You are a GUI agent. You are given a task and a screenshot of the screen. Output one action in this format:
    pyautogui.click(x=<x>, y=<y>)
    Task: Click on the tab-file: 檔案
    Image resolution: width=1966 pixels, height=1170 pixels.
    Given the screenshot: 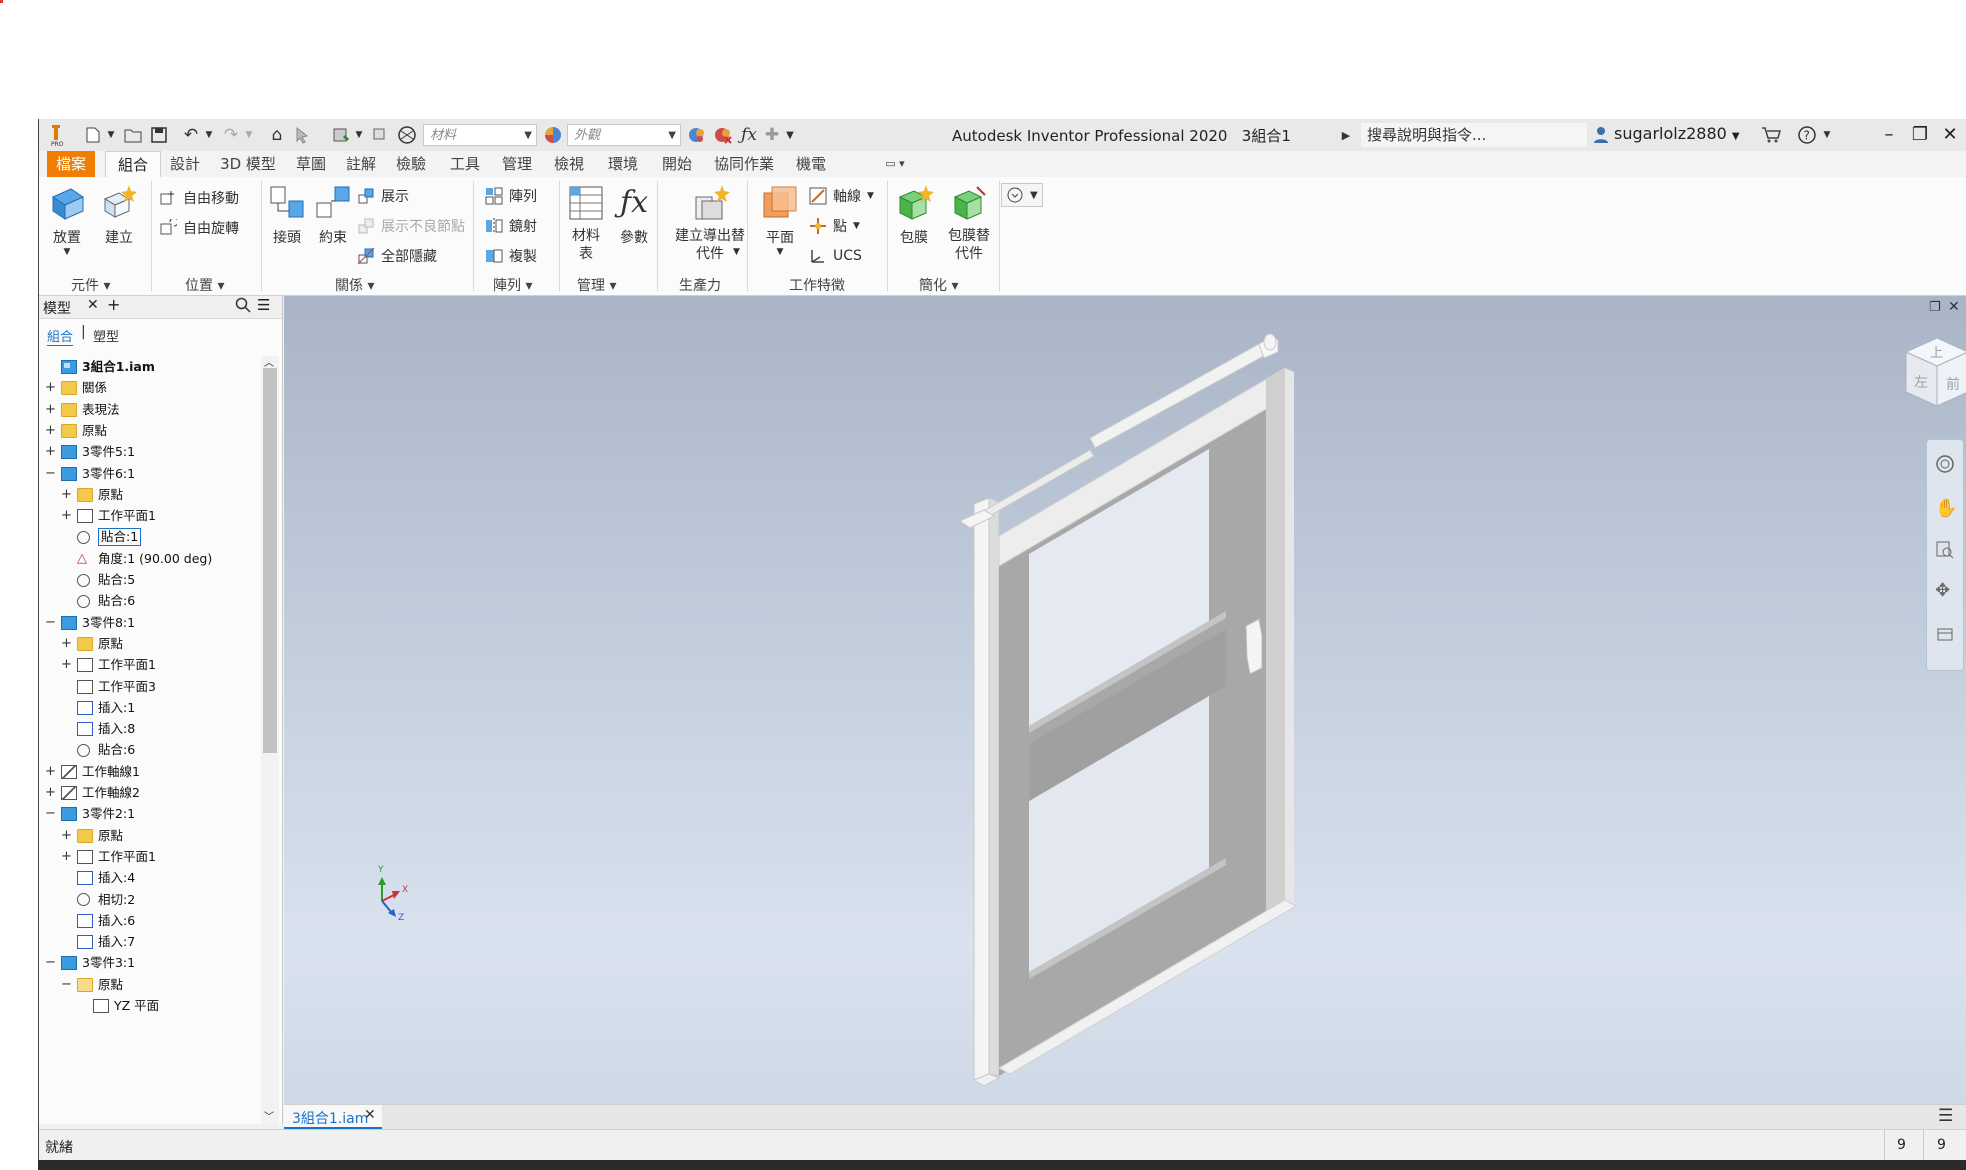 What is the action you would take?
    pyautogui.click(x=71, y=164)
    